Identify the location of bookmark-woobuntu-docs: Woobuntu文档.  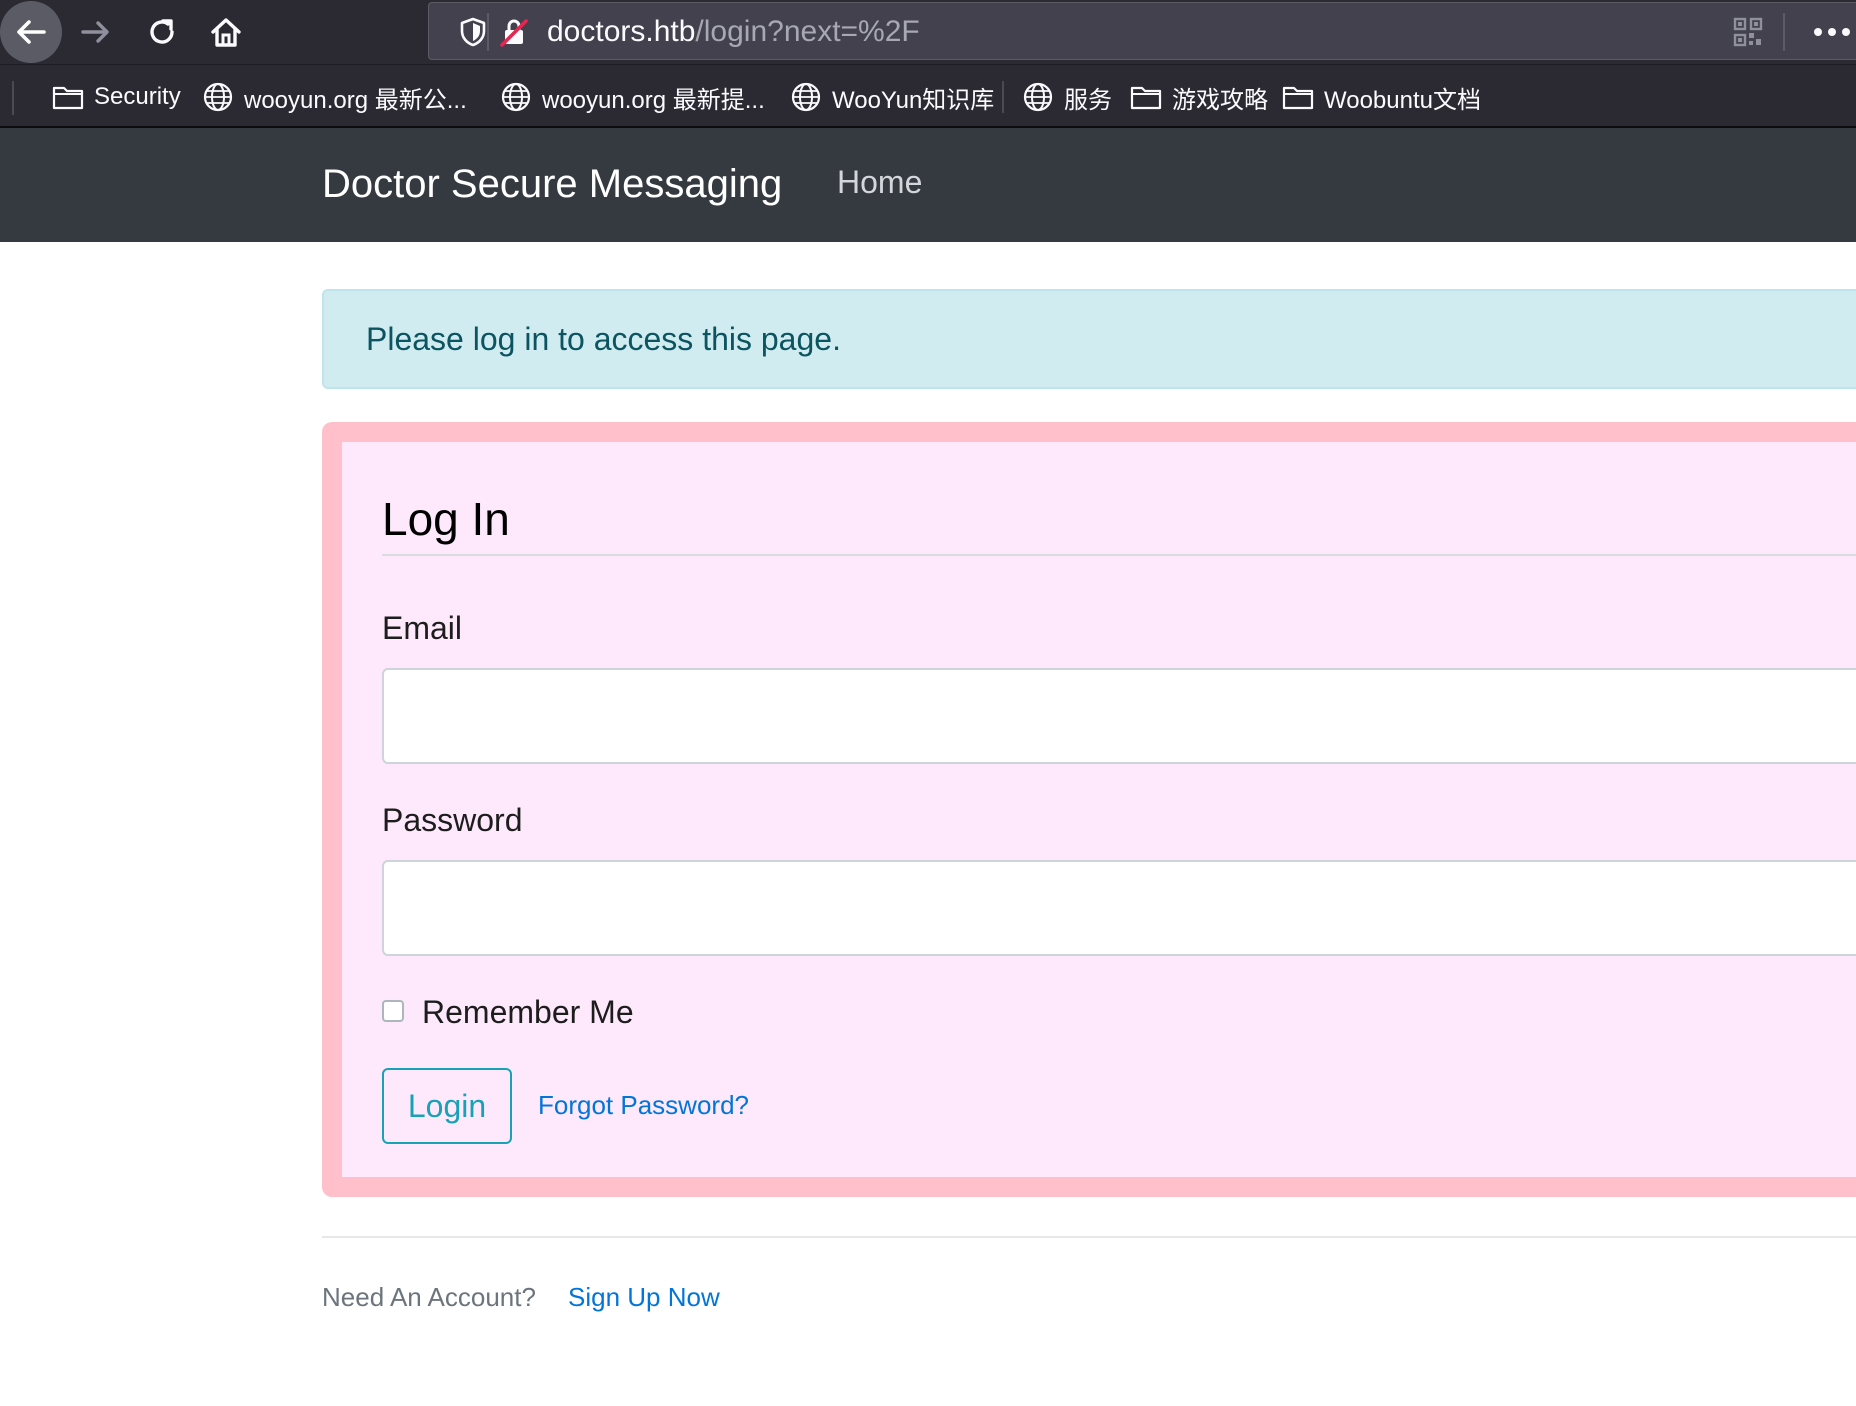
(1381, 97).